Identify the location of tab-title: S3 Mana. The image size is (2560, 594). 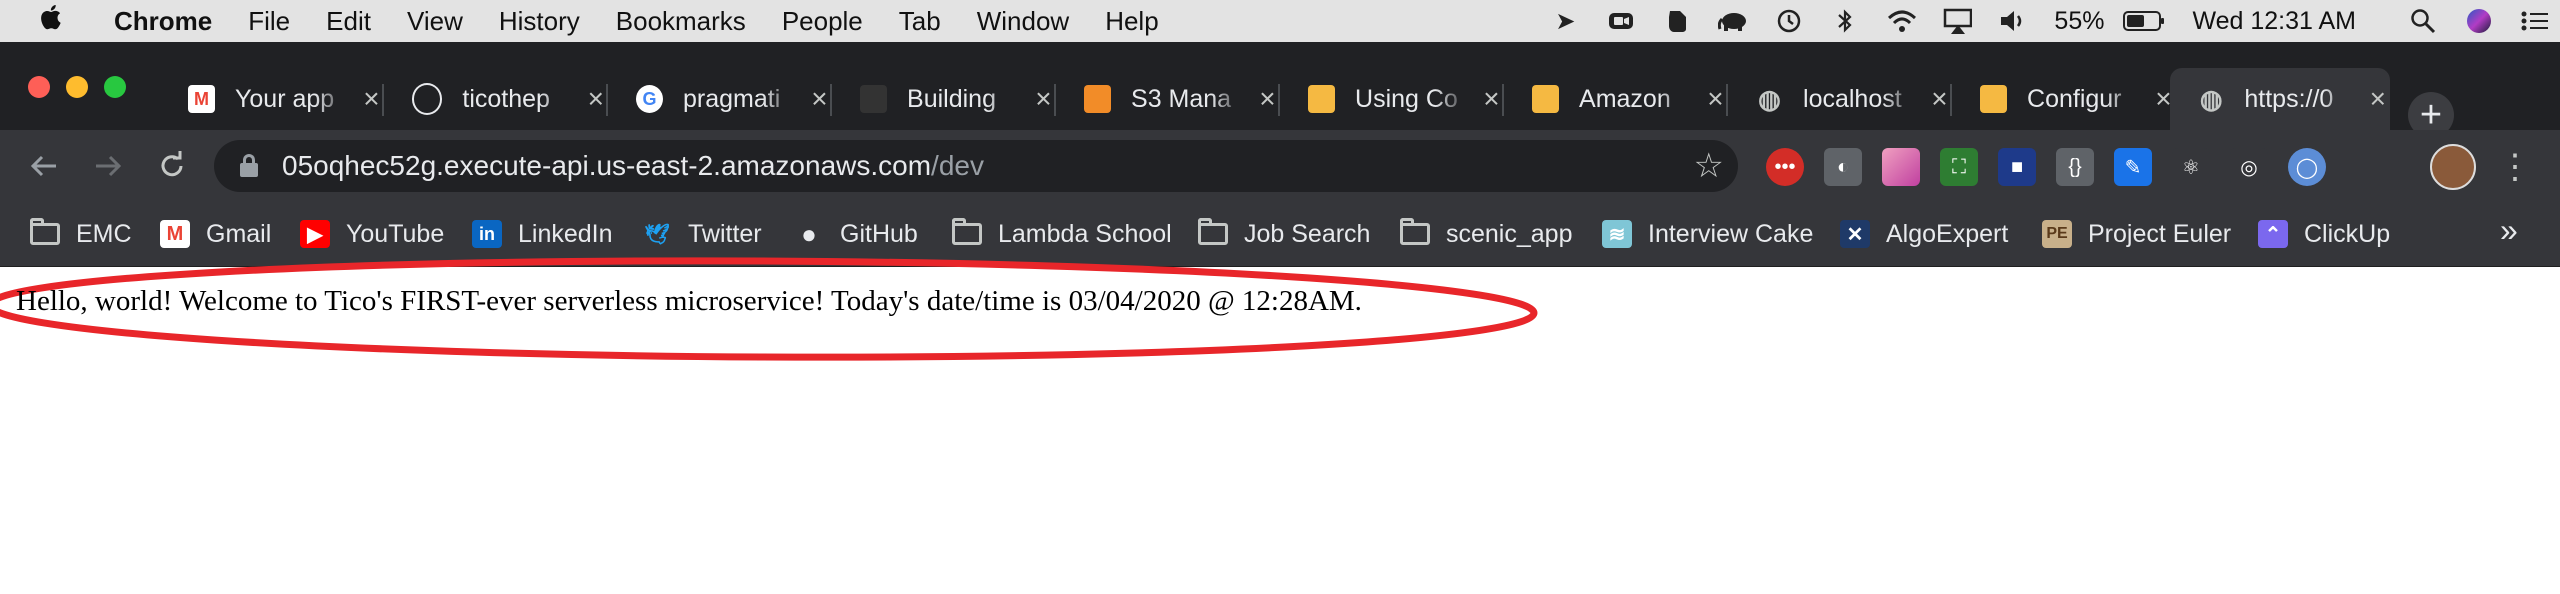
(1181, 98).